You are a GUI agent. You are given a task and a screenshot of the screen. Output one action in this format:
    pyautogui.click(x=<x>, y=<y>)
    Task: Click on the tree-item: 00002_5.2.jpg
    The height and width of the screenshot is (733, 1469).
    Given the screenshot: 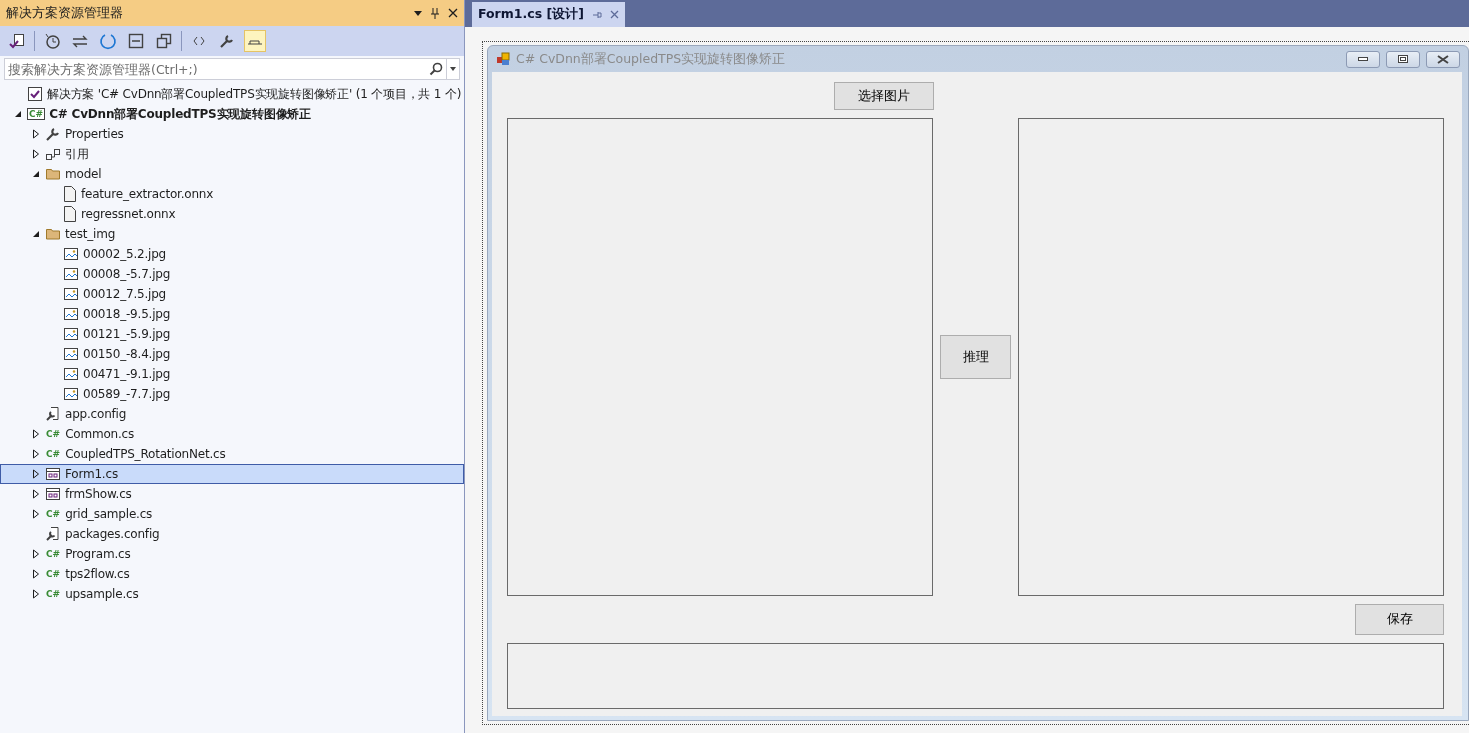 What is the action you would take?
    pyautogui.click(x=232, y=254)
    